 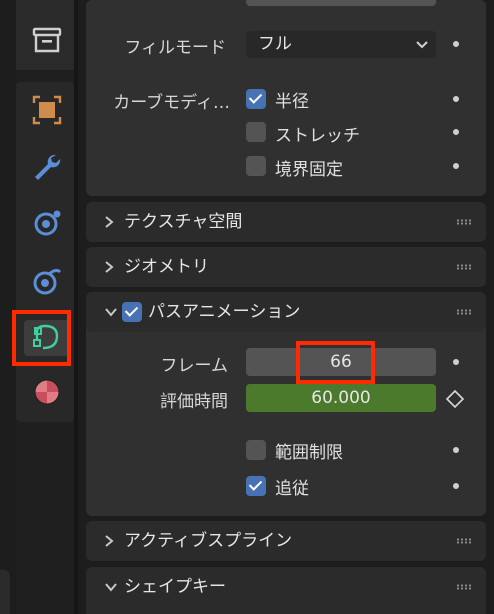 What do you see at coordinates (309, 170) in the screenshot?
I see `bounds-clamp-label: 境界固定` at bounding box center [309, 170].